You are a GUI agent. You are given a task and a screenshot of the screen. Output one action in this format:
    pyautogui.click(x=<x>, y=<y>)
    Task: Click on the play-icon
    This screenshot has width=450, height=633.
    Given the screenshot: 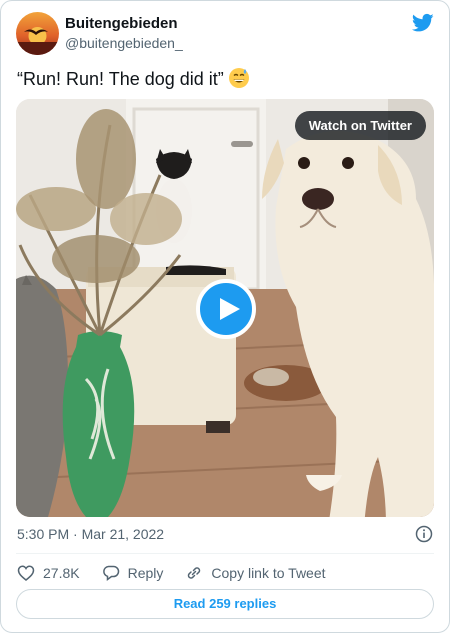 What is the action you would take?
    pyautogui.click(x=230, y=309)
    